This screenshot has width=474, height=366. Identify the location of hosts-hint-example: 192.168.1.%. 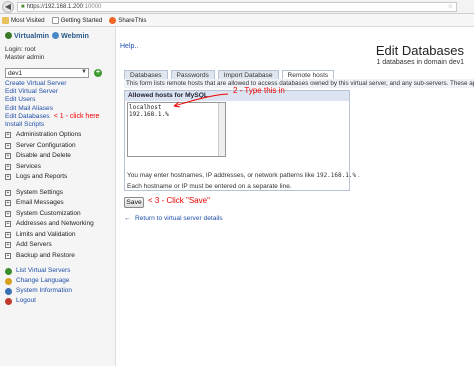
(336, 175).